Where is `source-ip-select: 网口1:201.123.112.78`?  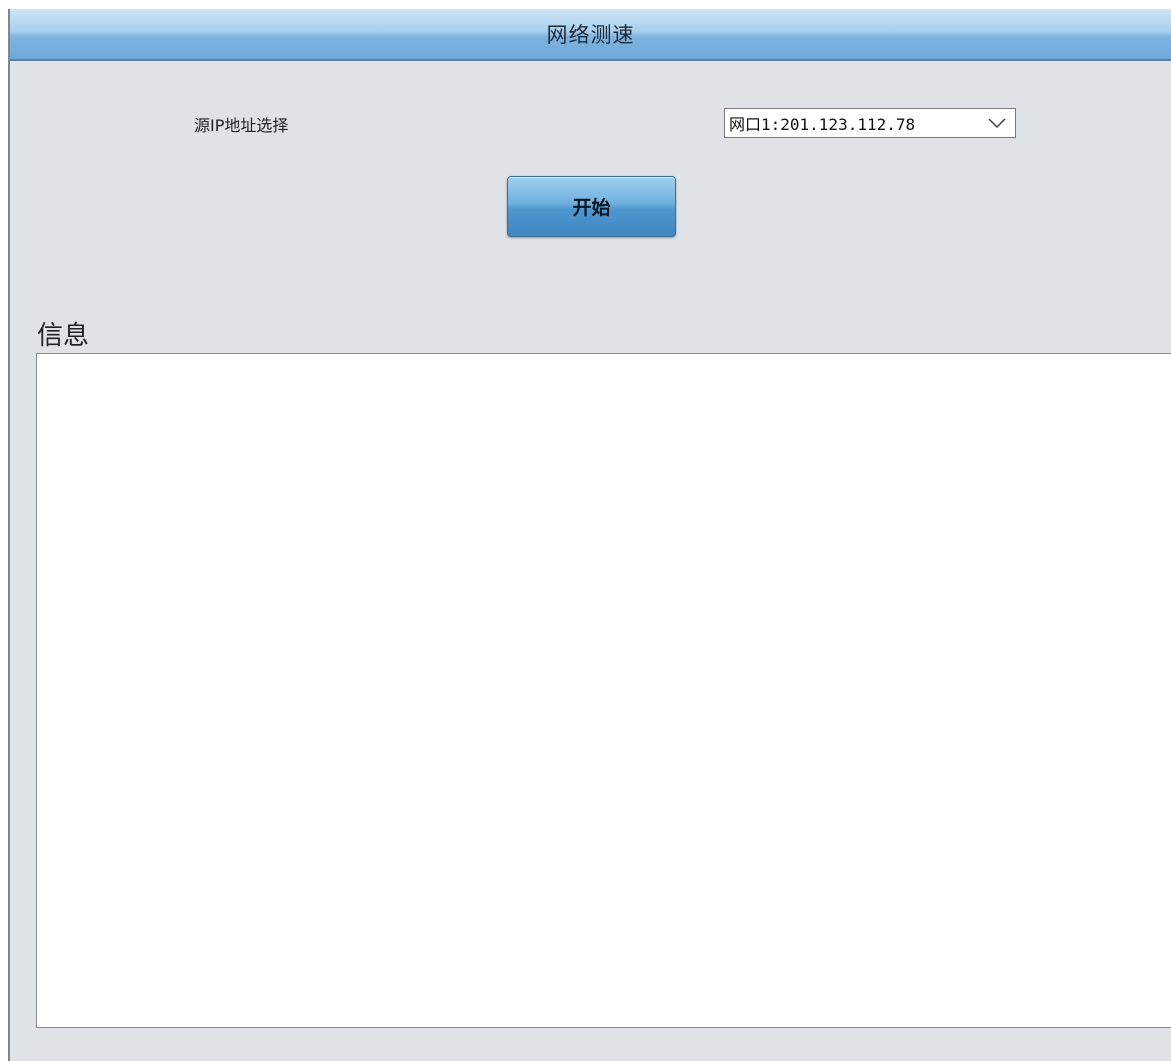
source-ip-select: 网口1:201.123.112.78 is located at coordinates (870, 123).